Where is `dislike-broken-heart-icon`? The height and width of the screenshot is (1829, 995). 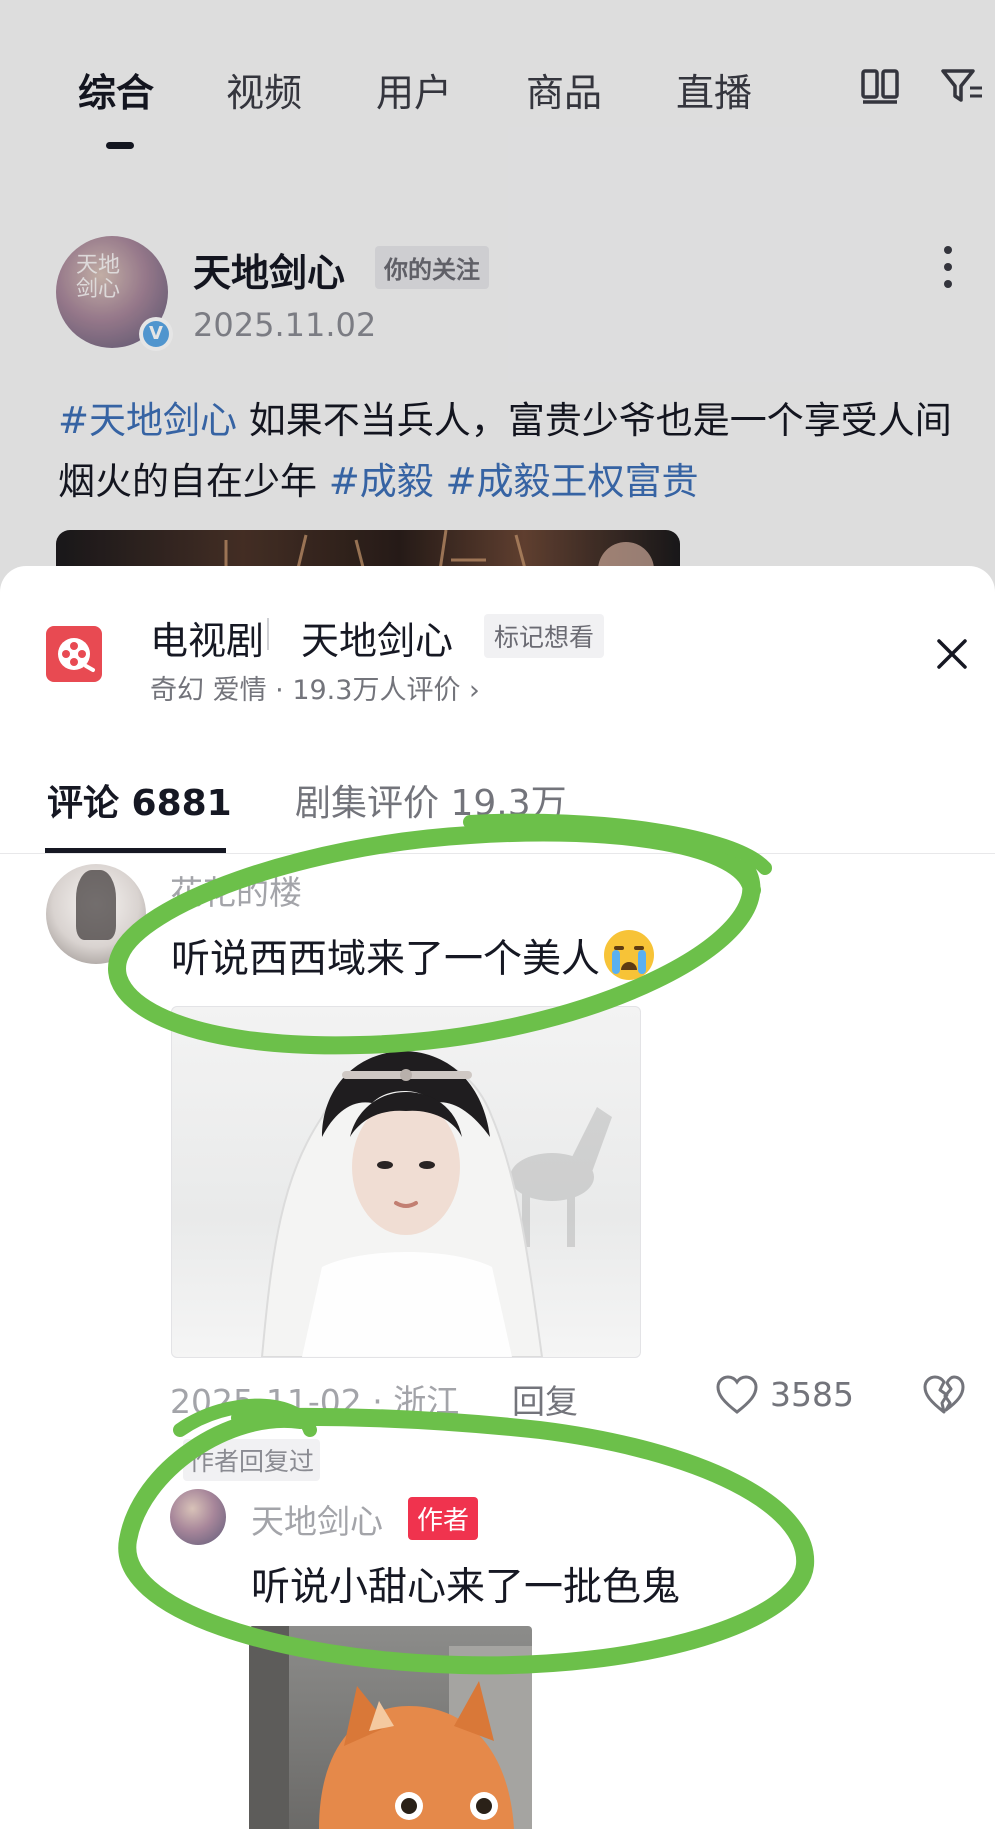 dislike-broken-heart-icon is located at coordinates (944, 1395).